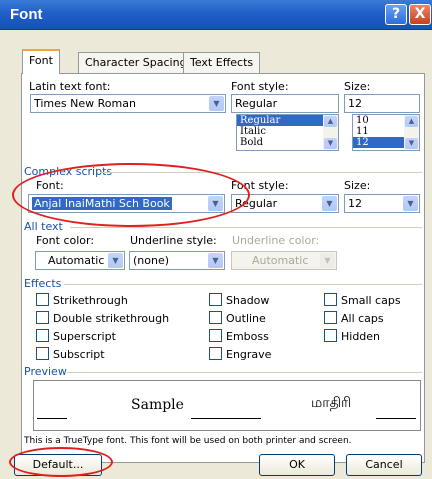 The image size is (432, 479). What do you see at coordinates (285, 203) in the screenshot?
I see `complex-style-combo: Regular ▼` at bounding box center [285, 203].